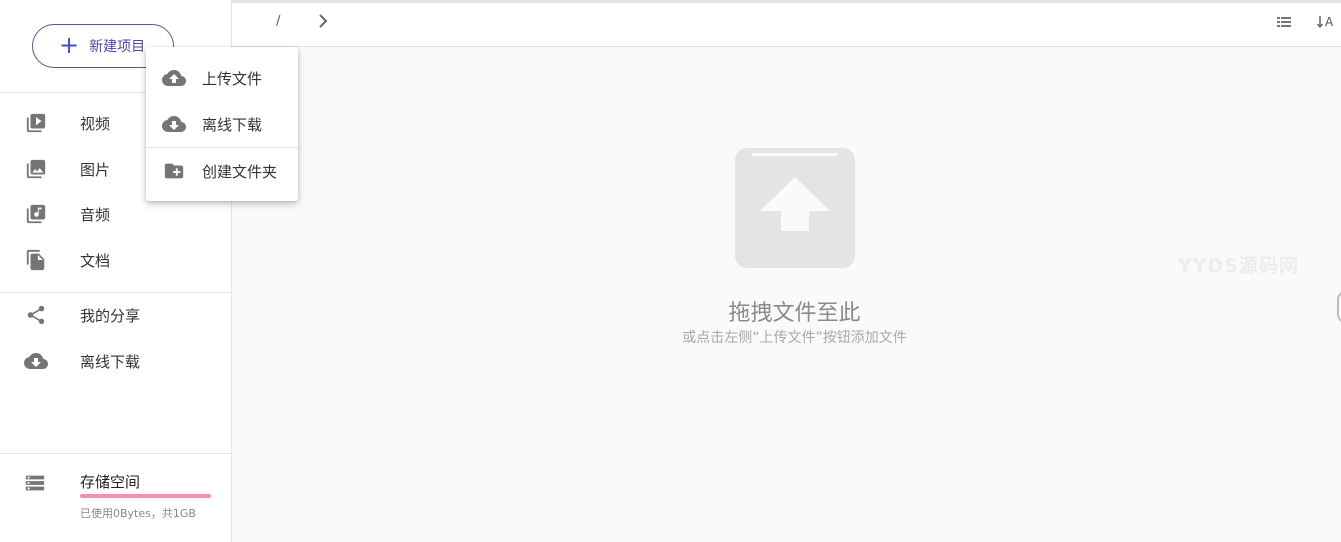 This screenshot has height=542, width=1341. I want to click on sort-icon: A, so click(1324, 22).